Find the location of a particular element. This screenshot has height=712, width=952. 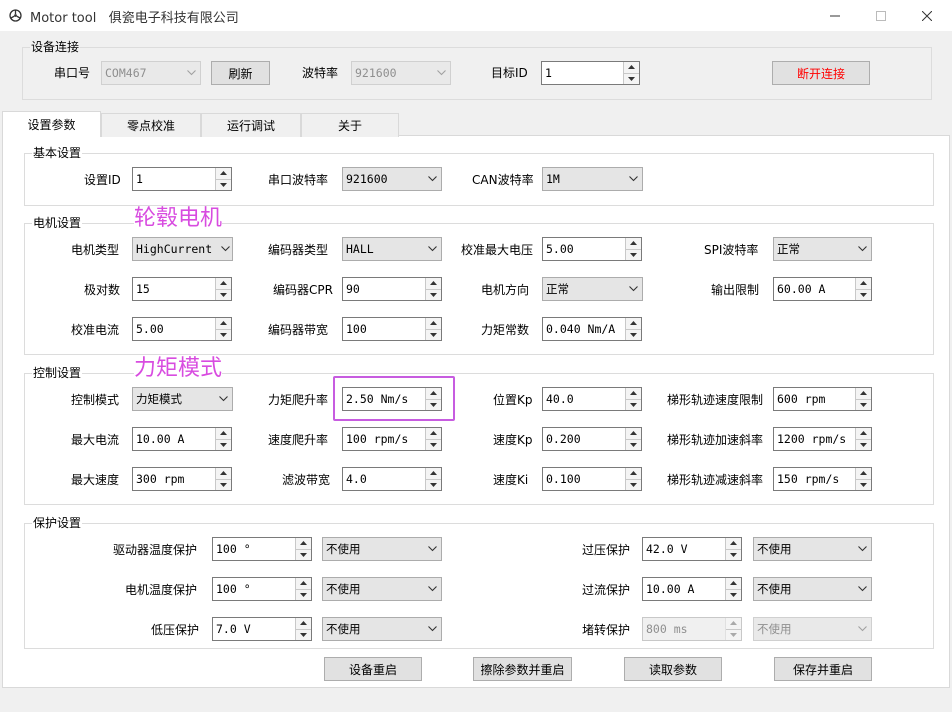

device-id-spinner: 1 is located at coordinates (182, 179).